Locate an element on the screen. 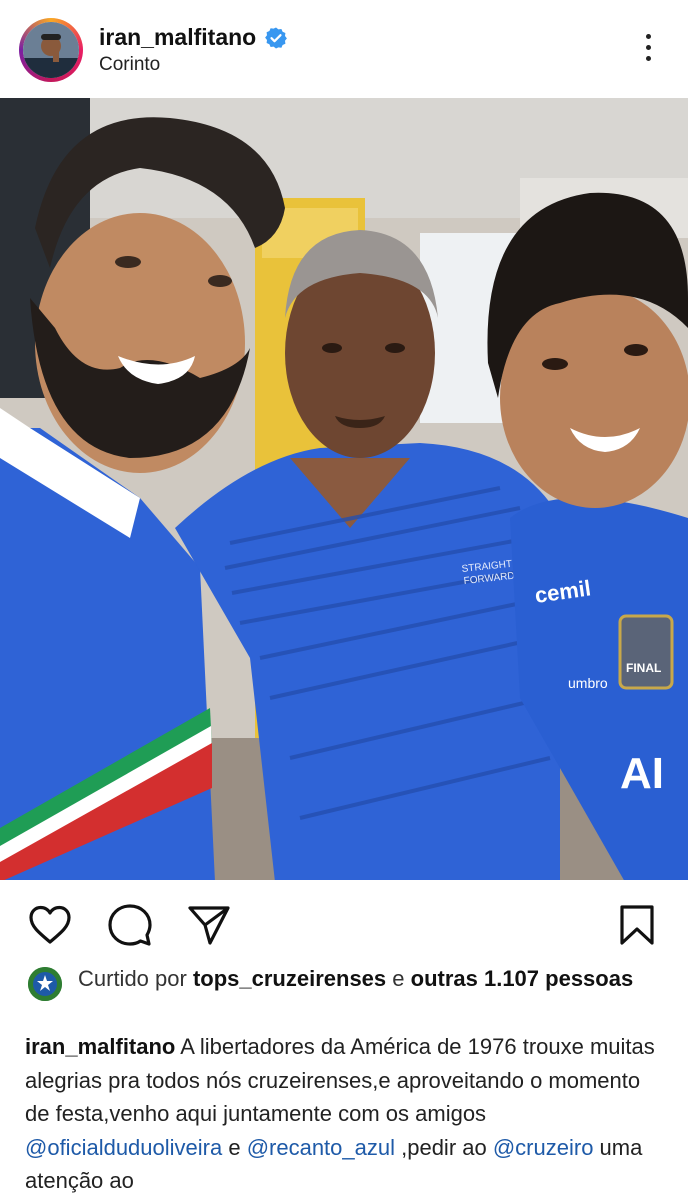  brand-text: umbro is located at coordinates (588, 683).